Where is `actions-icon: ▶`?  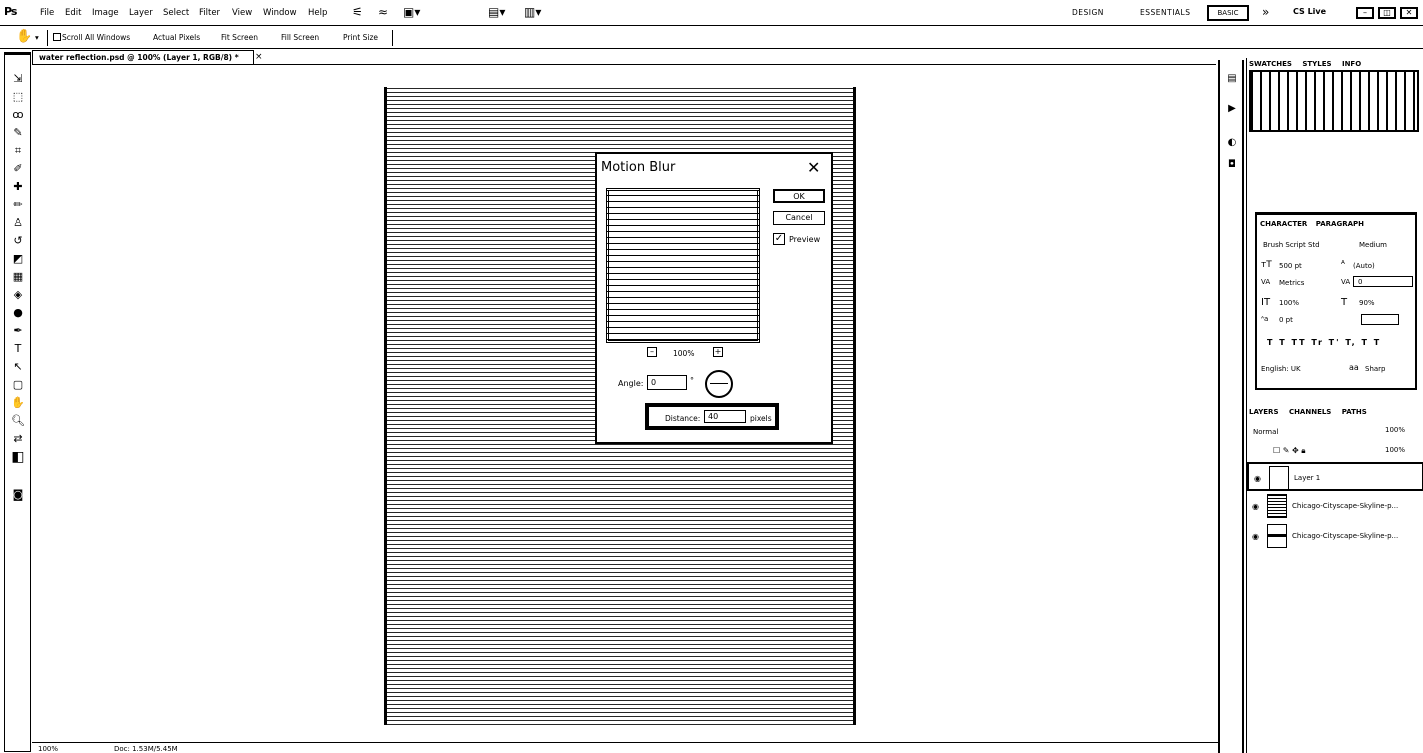 actions-icon: ▶ is located at coordinates (1232, 109).